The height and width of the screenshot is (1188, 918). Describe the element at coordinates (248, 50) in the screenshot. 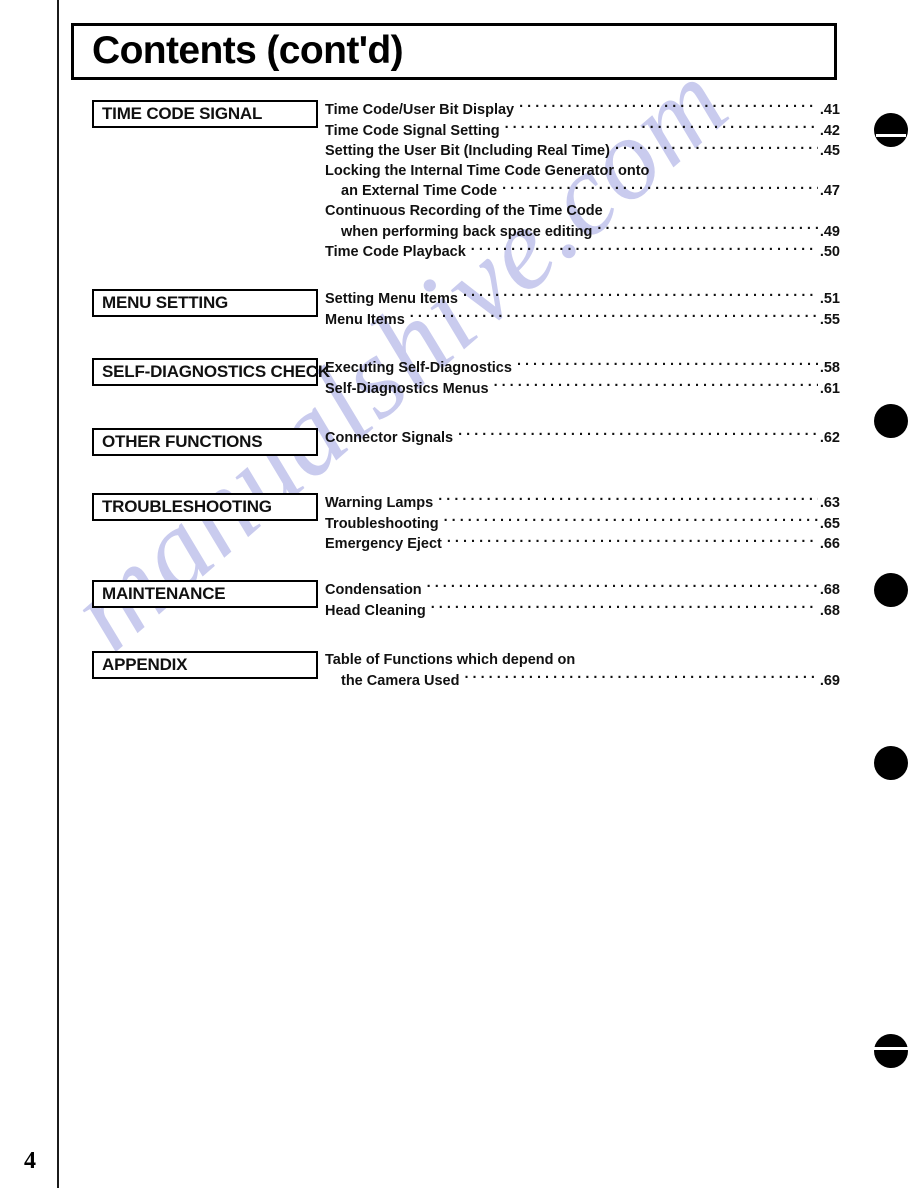

I see `page-title: Contents (cont'd)` at that location.